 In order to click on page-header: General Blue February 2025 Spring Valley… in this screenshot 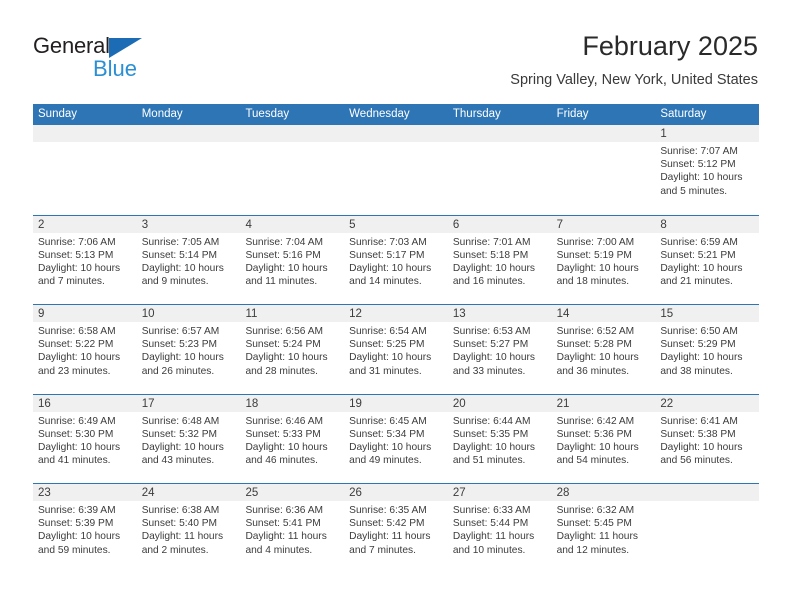, I will do `click(395, 61)`.